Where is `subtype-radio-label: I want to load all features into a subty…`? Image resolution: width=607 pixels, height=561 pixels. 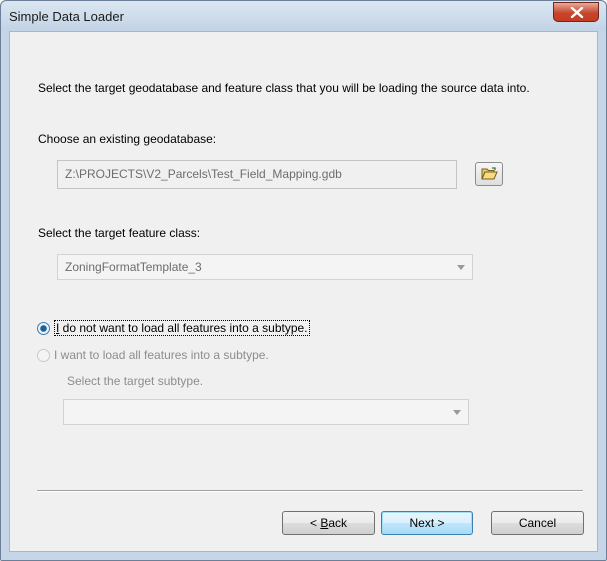
subtype-radio-label: I want to load all features into a subty… is located at coordinates (161, 355).